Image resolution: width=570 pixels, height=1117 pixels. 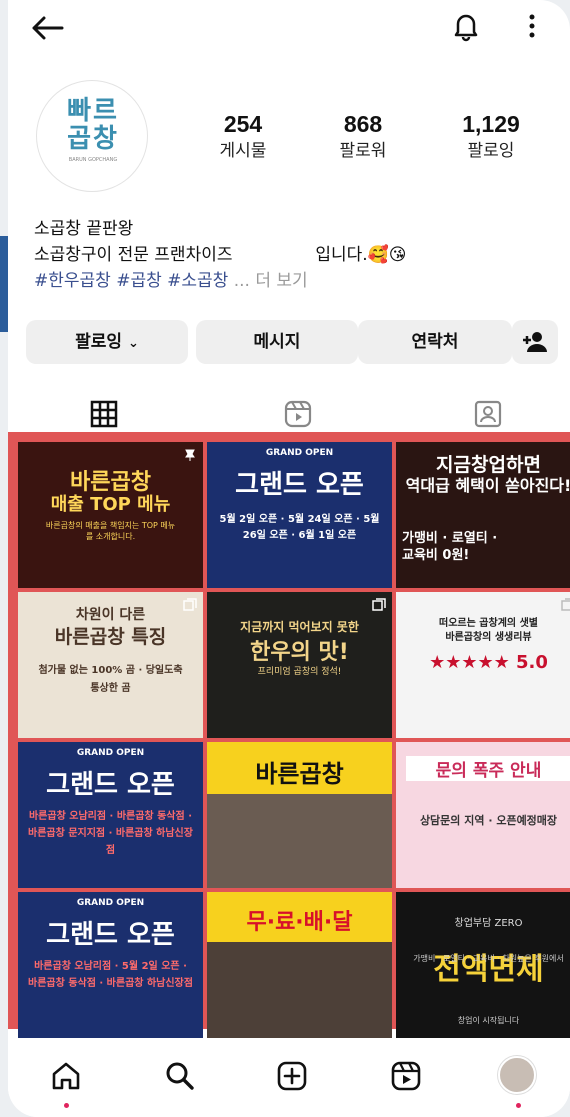 I want to click on post-subtitle: 바른곱창 특징, so click(x=110, y=637).